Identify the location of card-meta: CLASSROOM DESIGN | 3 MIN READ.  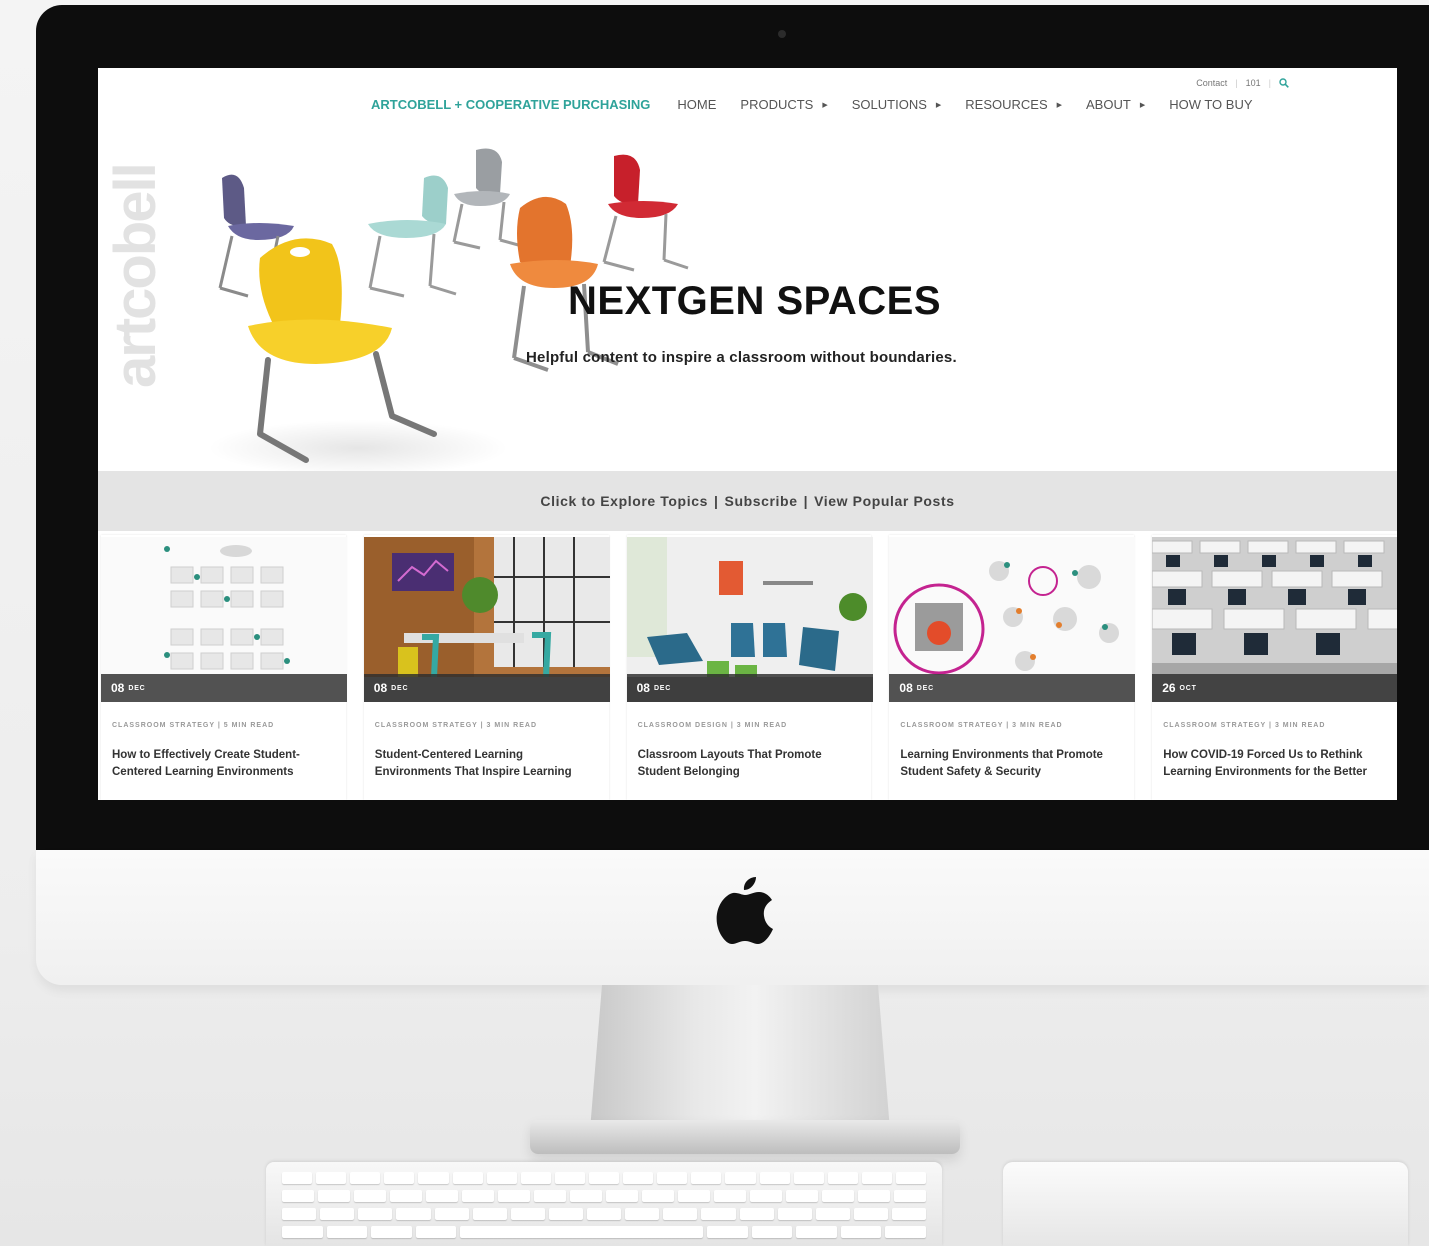
(712, 725).